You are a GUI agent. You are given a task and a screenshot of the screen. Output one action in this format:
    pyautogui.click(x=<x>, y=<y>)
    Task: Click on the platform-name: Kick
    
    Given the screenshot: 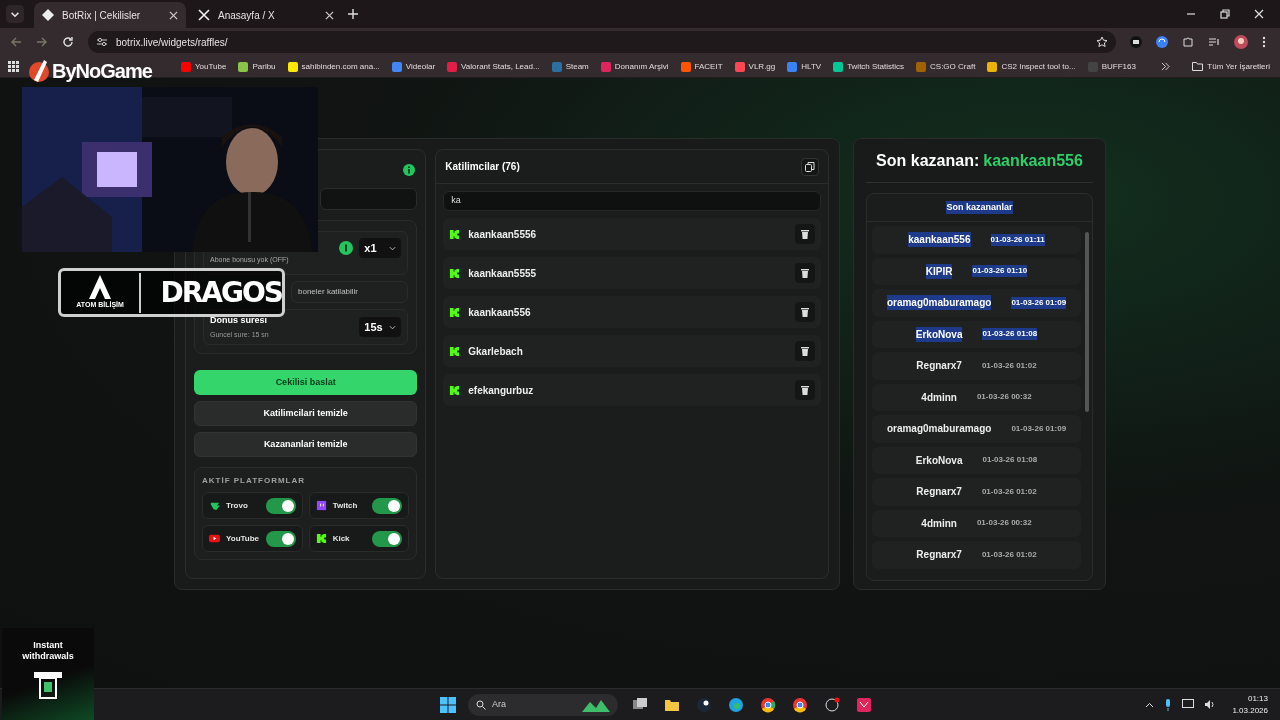 What is the action you would take?
    pyautogui.click(x=341, y=538)
    